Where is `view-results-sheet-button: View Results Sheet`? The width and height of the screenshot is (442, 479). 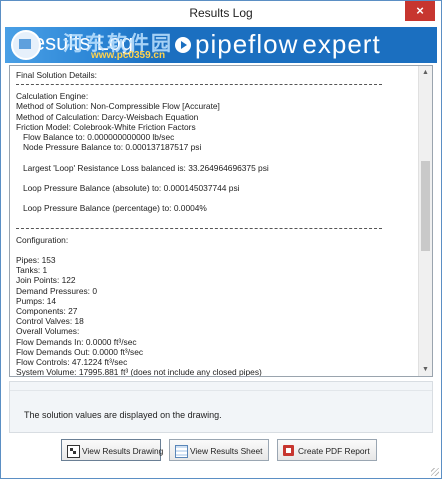
view-results-sheet-button: View Results Sheet is located at coordinates (219, 450).